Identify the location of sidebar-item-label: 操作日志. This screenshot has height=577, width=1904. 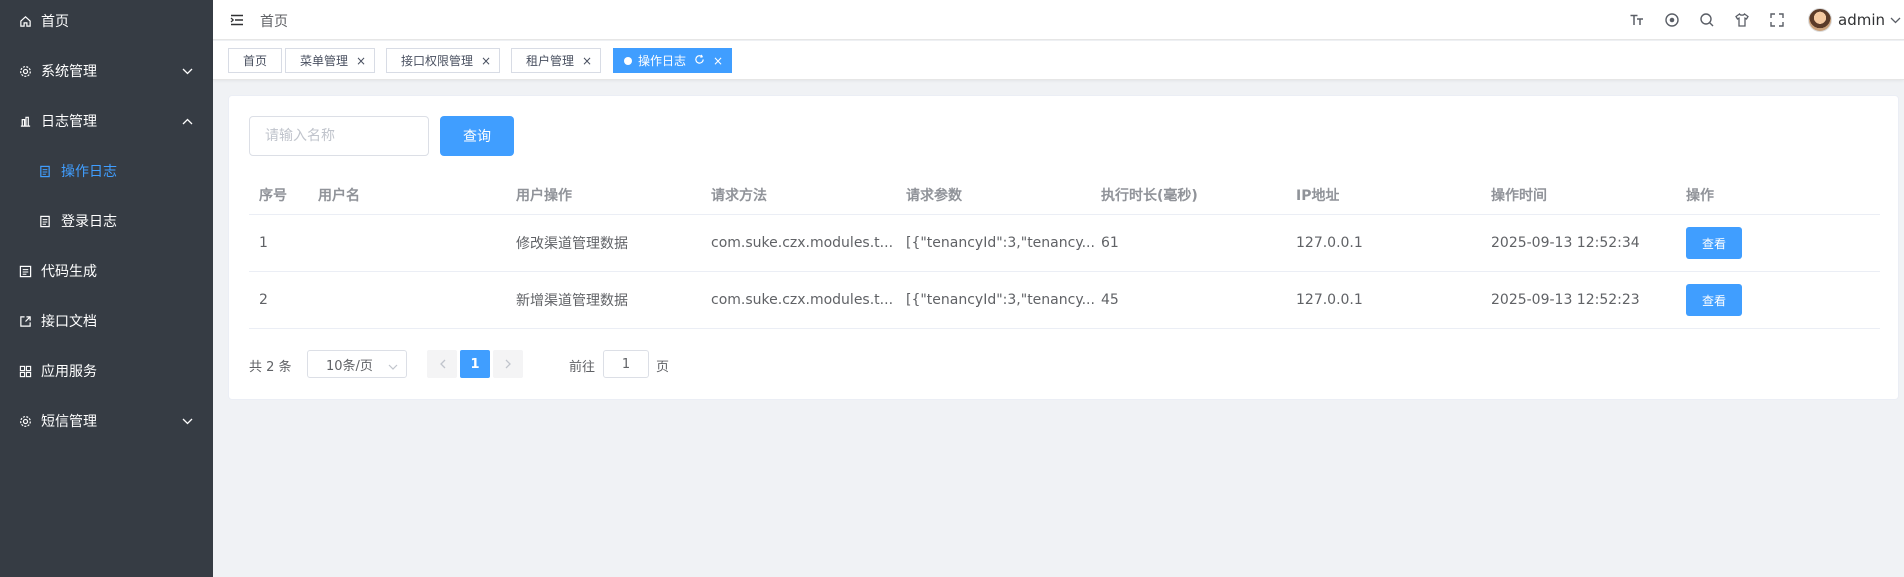
(89, 172).